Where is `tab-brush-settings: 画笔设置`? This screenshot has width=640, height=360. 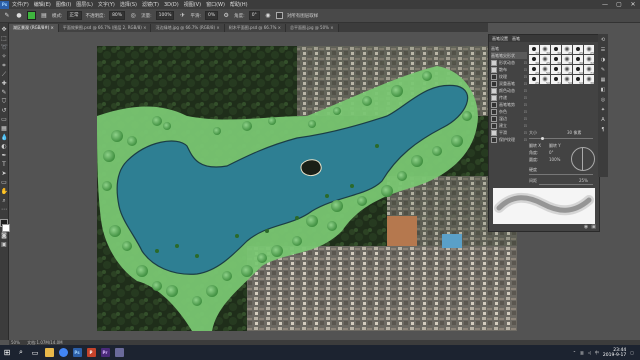
tab-brush-settings: 画笔设置 is located at coordinates (500, 39).